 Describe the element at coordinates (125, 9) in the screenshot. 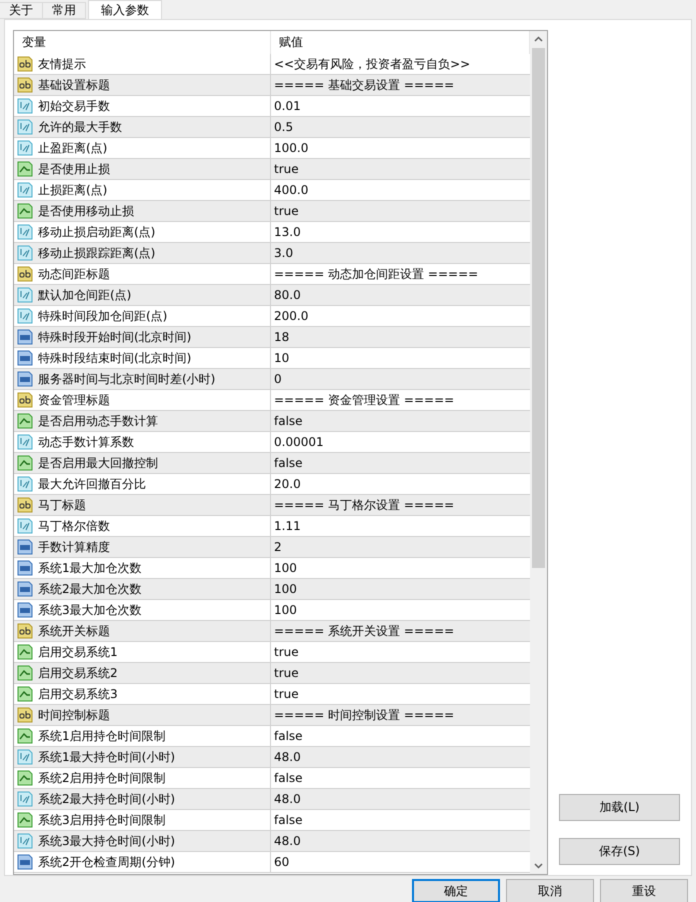

I see `tab: 输入参数` at that location.